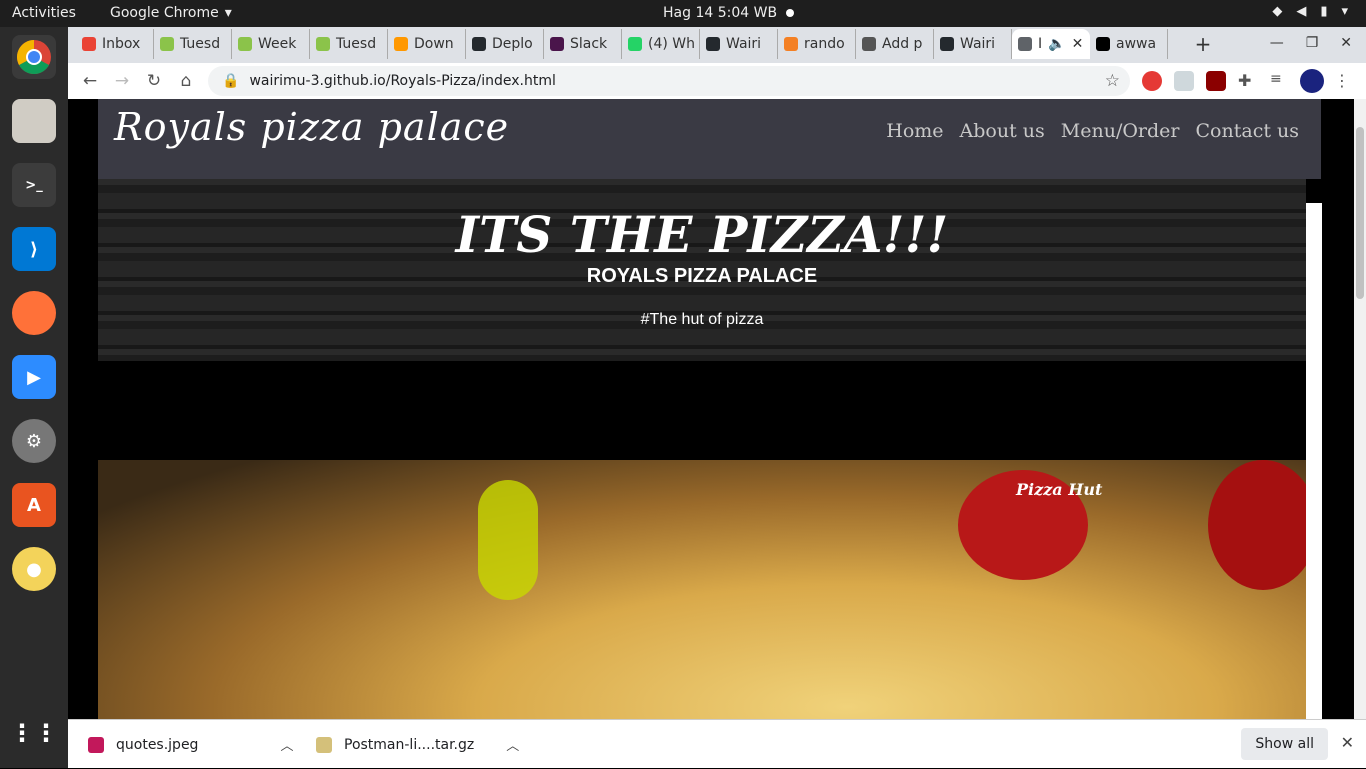 This screenshot has width=1366, height=769. I want to click on tomato, so click(1257, 525).